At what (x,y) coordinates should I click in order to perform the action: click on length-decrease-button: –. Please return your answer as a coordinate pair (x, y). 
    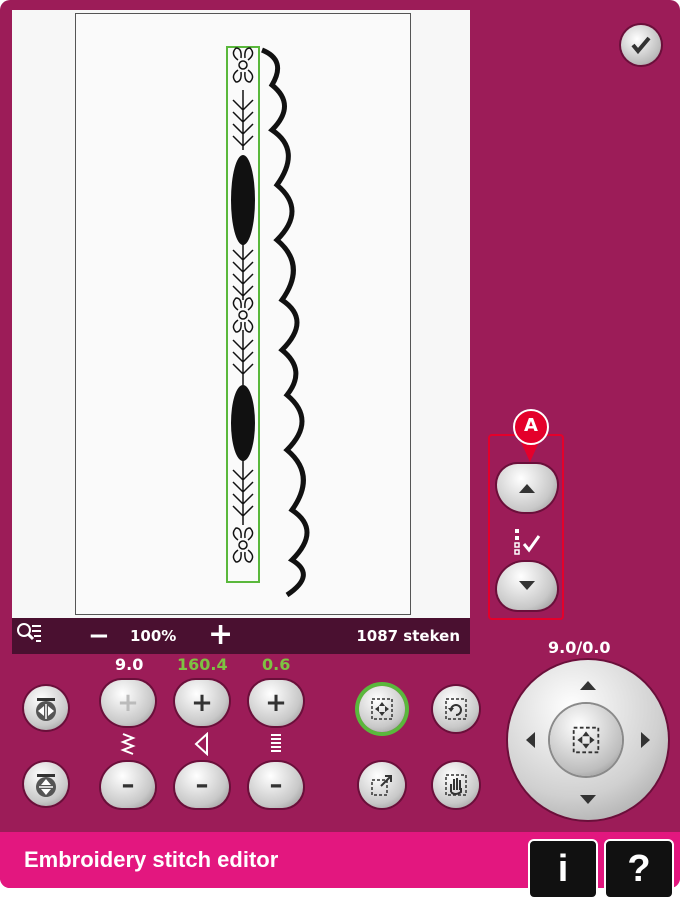
    Looking at the image, I should click on (202, 785).